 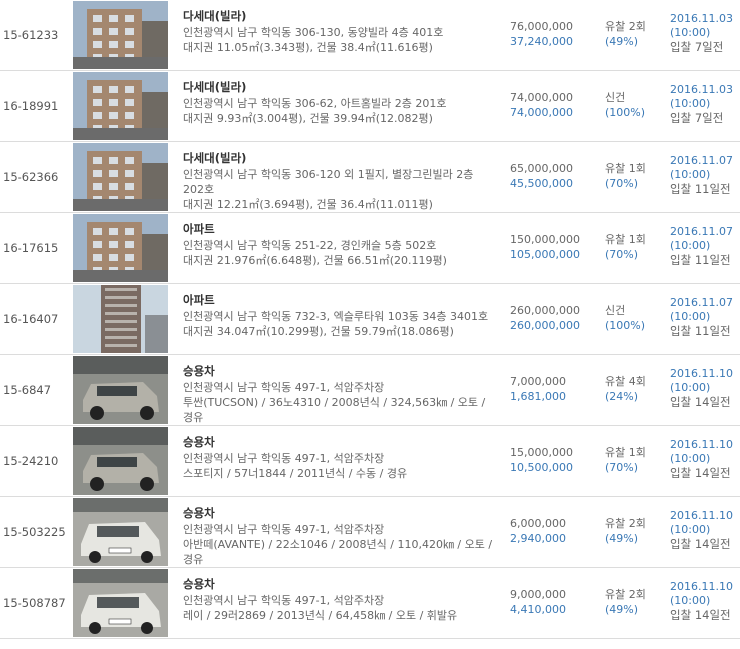 I want to click on case-number: 15-62366, so click(x=36, y=177).